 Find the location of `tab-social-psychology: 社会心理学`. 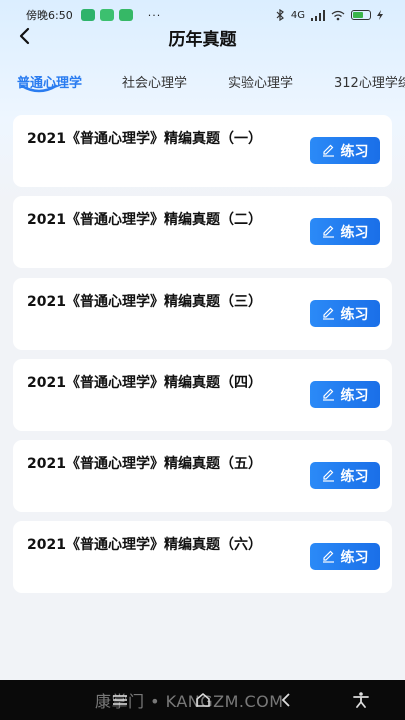

tab-social-psychology: 社会心理学 is located at coordinates (154, 81).